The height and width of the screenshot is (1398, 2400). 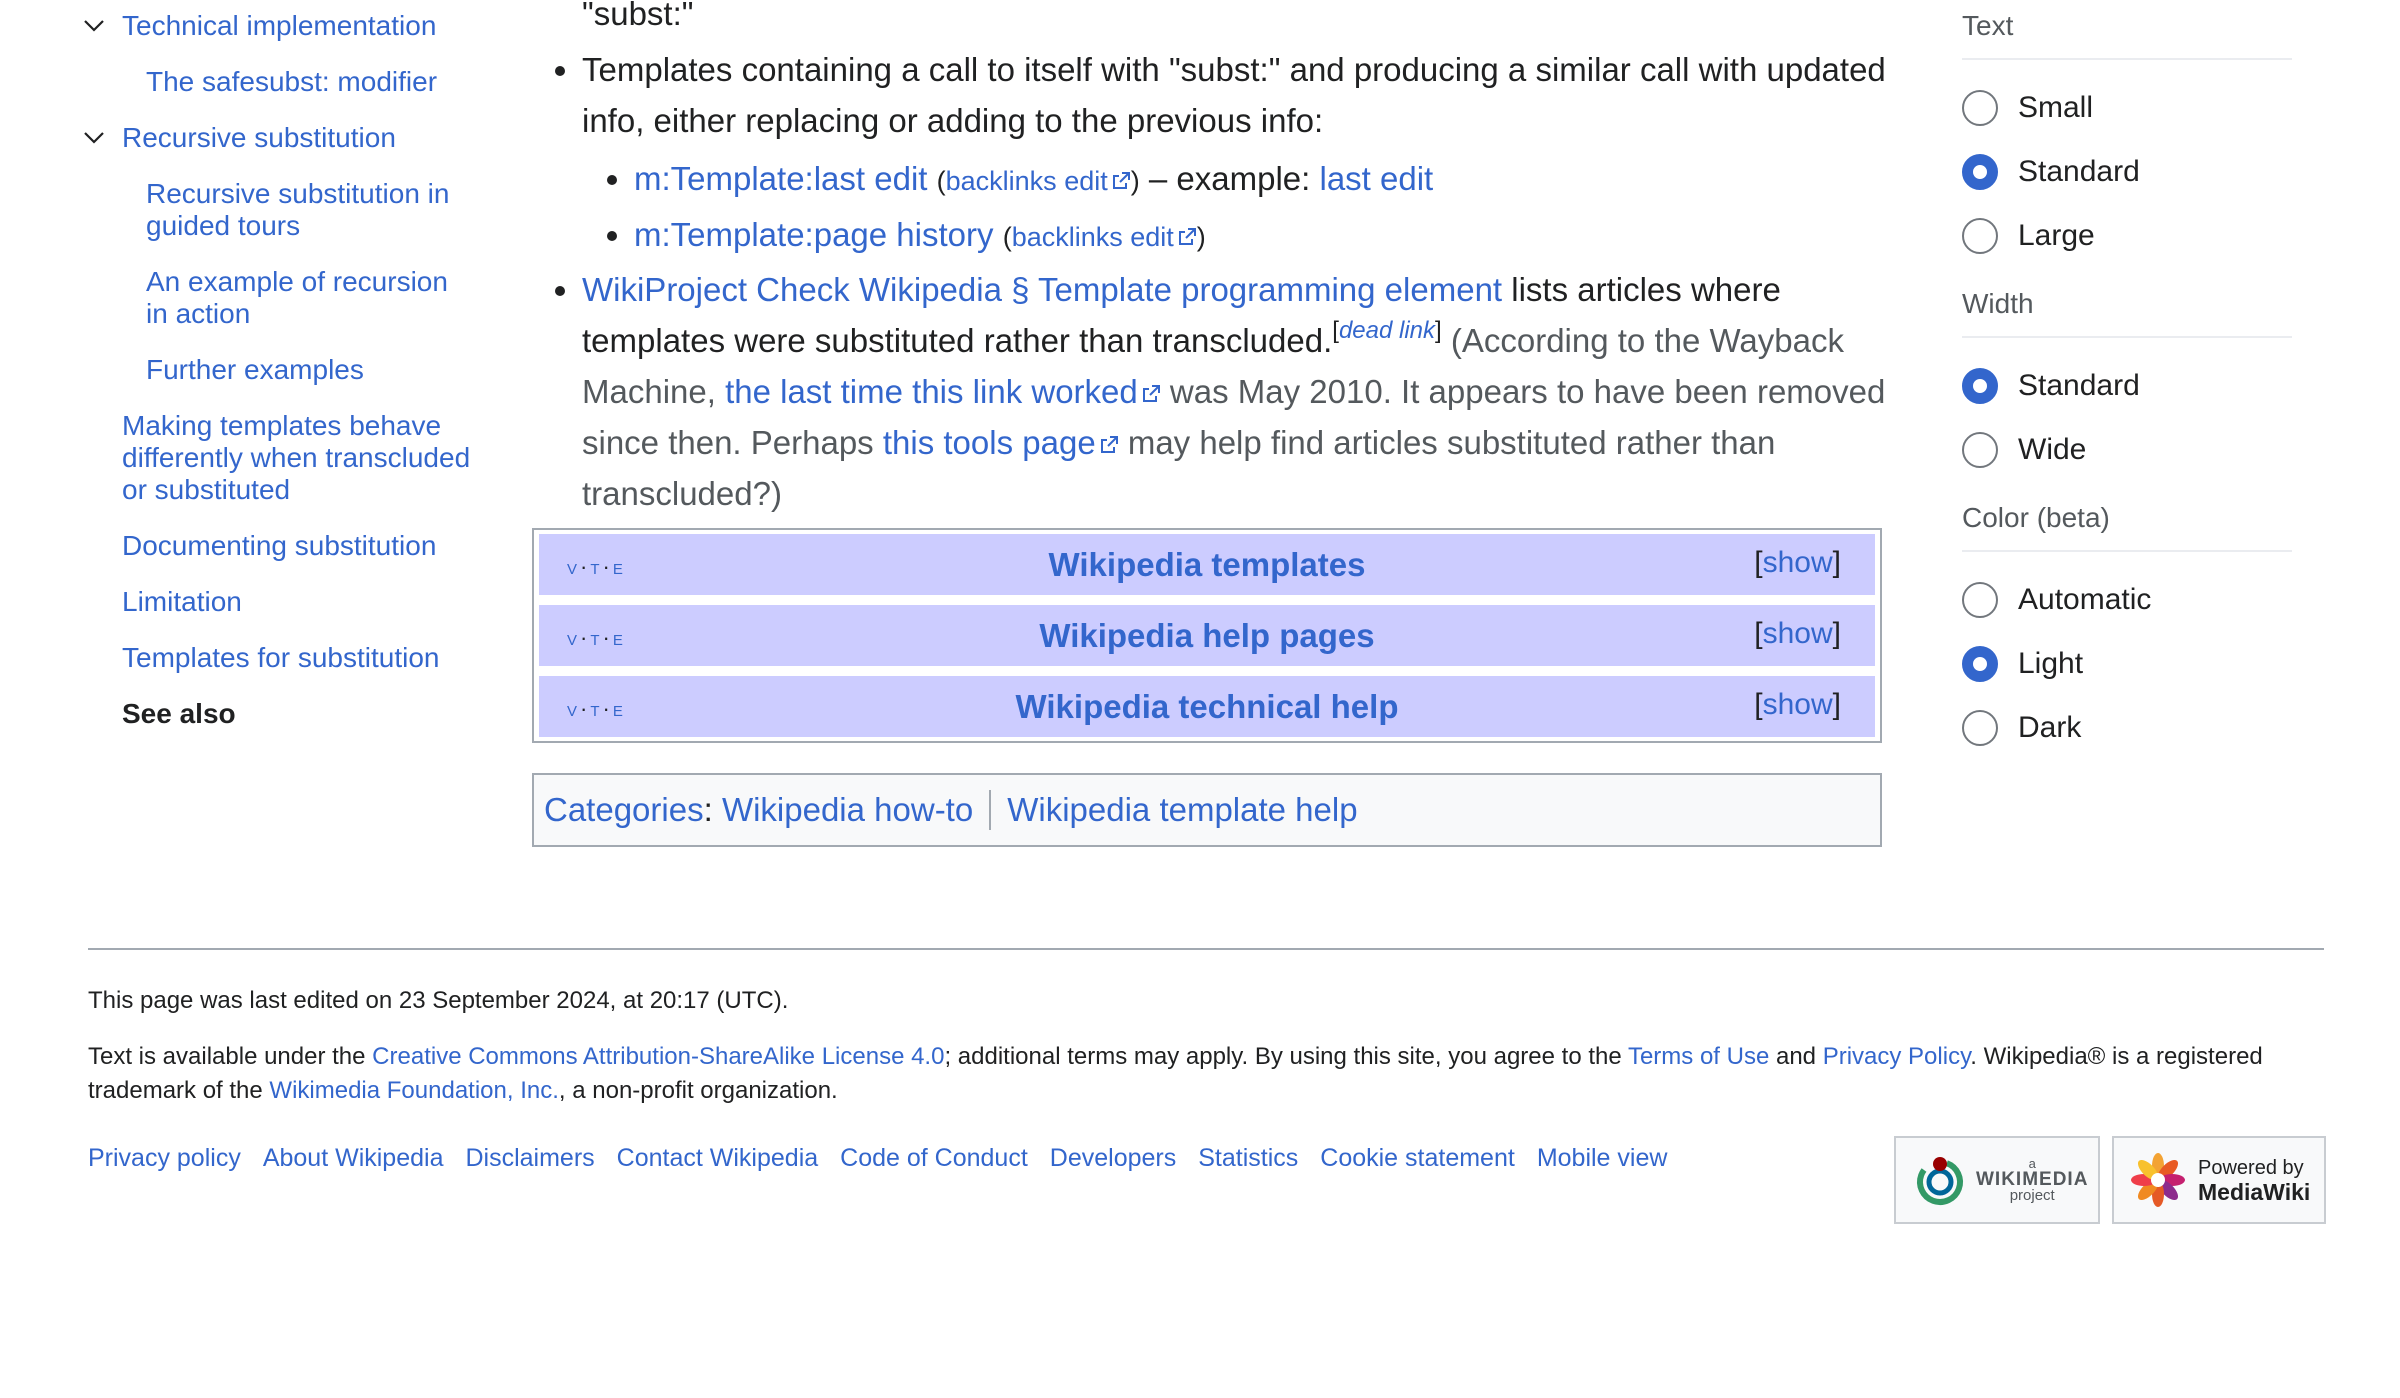 I want to click on radio-option: Dark, so click(x=2127, y=728).